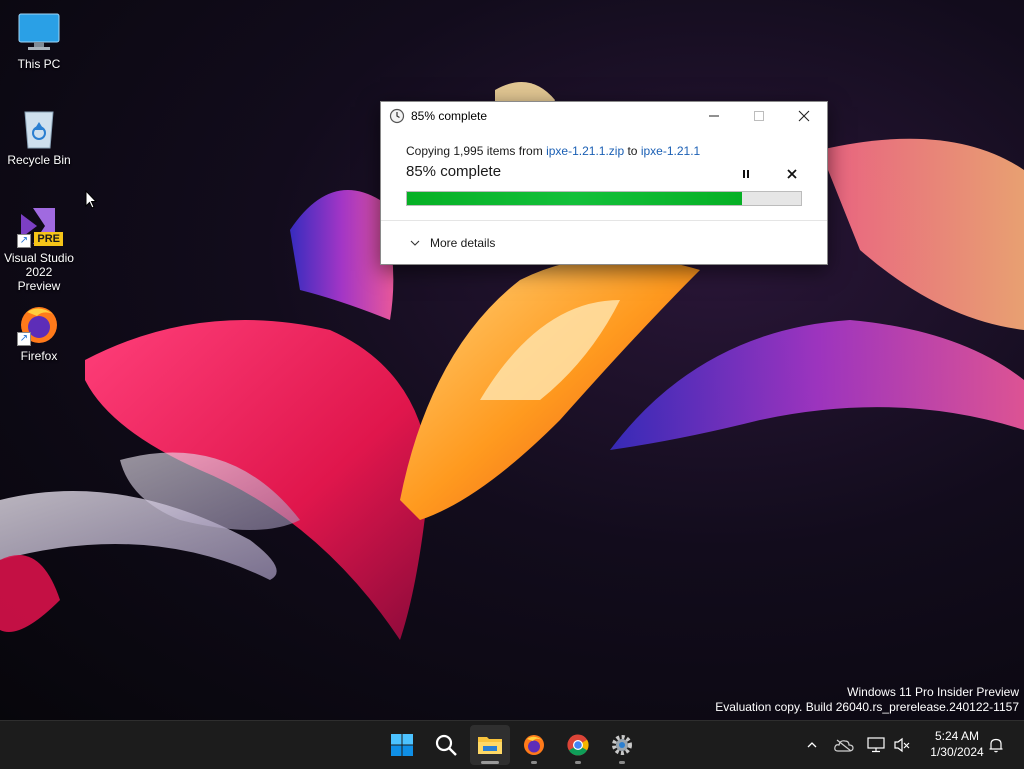 The height and width of the screenshot is (769, 1024). I want to click on pause-icon, so click(746, 174).